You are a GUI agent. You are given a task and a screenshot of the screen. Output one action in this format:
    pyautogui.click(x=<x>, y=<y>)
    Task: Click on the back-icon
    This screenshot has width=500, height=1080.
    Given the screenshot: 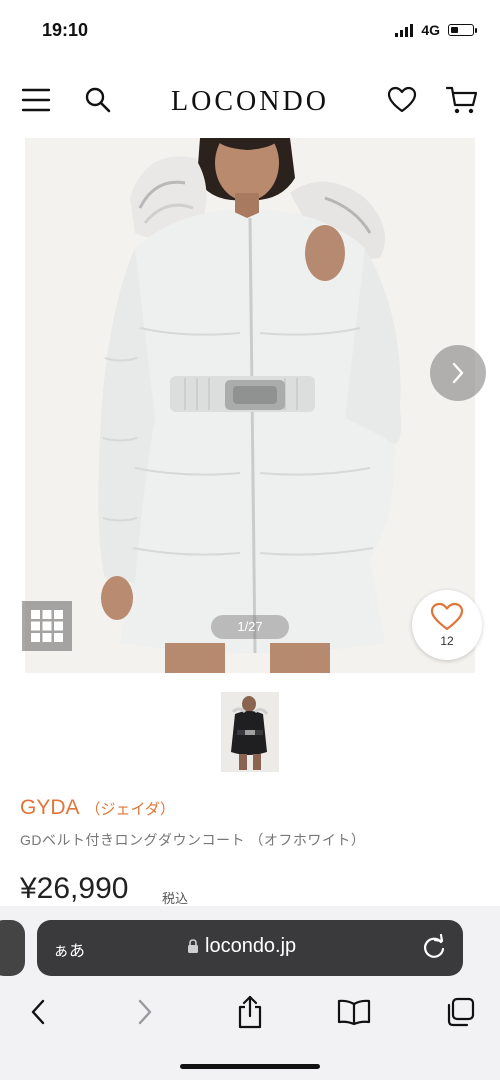 What is the action you would take?
    pyautogui.click(x=38, y=1012)
    